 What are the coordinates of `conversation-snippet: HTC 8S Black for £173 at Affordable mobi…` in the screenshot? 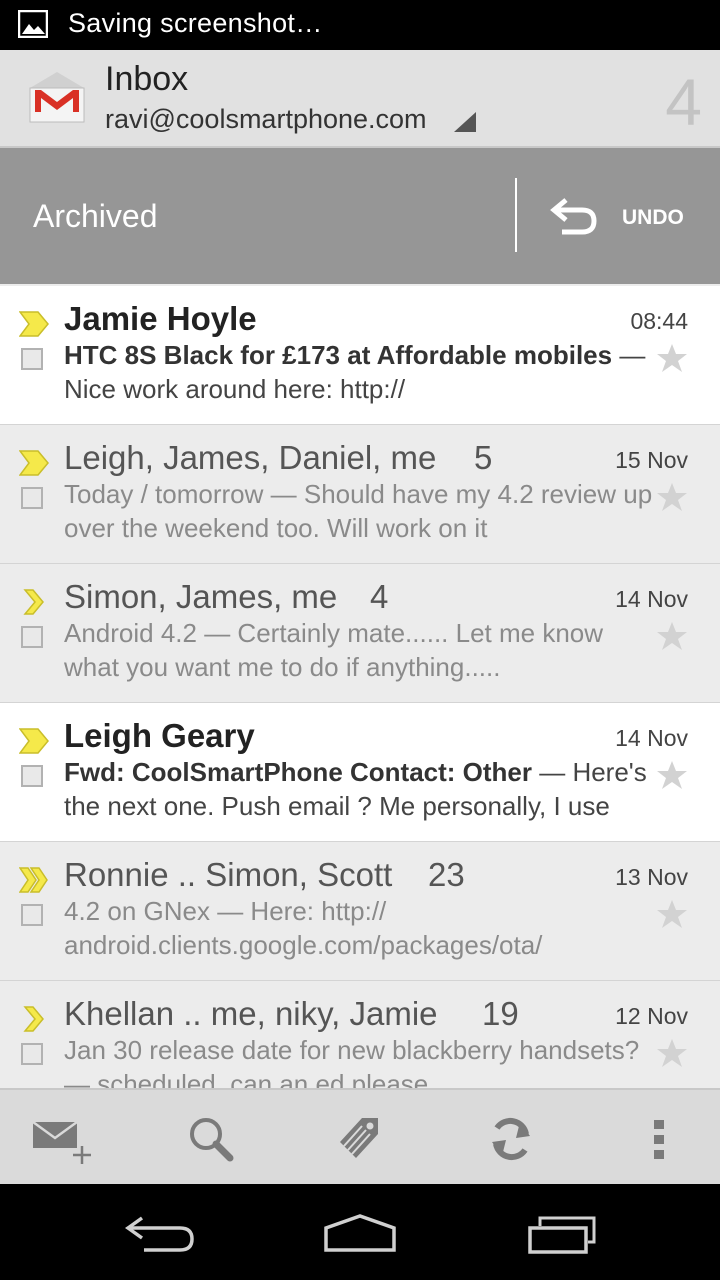 It's located at (362, 372).